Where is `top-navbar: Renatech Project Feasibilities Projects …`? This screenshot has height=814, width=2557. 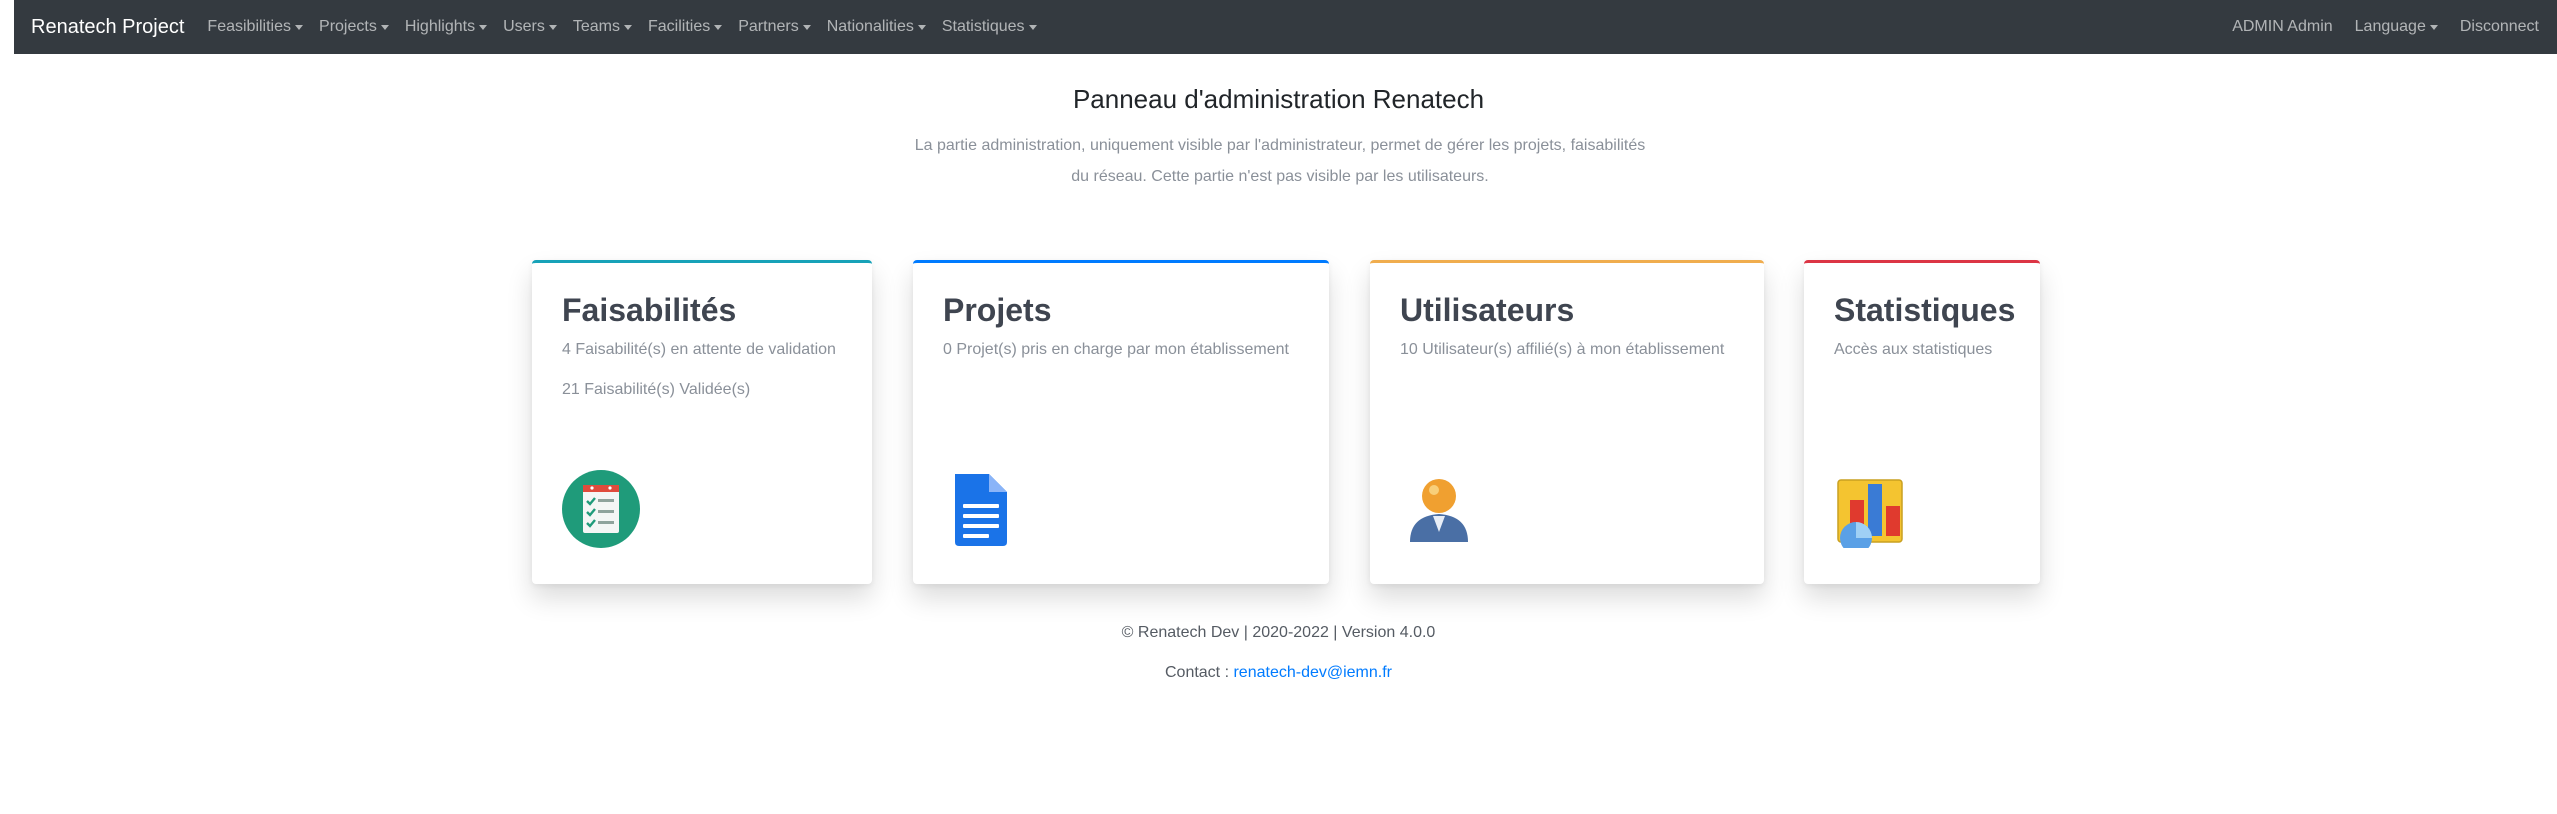
top-navbar: Renatech Project Feasibilities Projects … is located at coordinates (1285, 27).